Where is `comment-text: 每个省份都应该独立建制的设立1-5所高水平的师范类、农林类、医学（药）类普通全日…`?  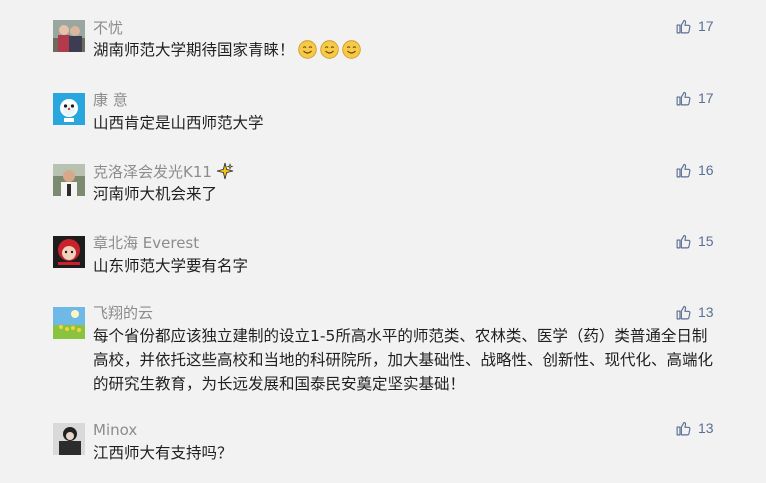 comment-text: 每个省份都应该独立建制的设立1-5所高水平的师范类、农林类、医学（药）类普通全日… is located at coordinates (403, 360).